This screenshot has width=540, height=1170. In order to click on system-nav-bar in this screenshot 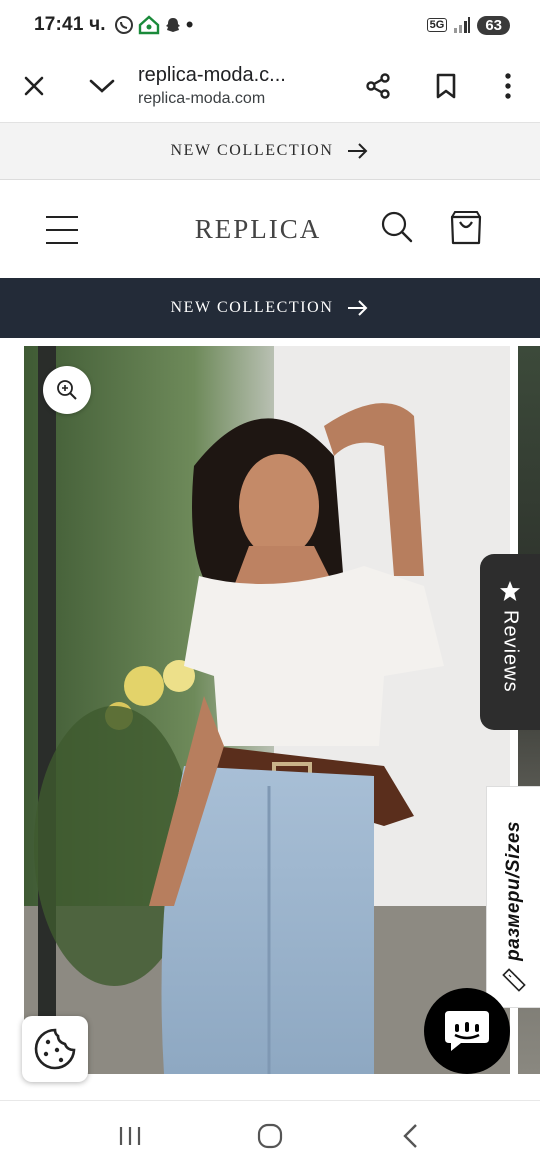, I will do `click(270, 1135)`.